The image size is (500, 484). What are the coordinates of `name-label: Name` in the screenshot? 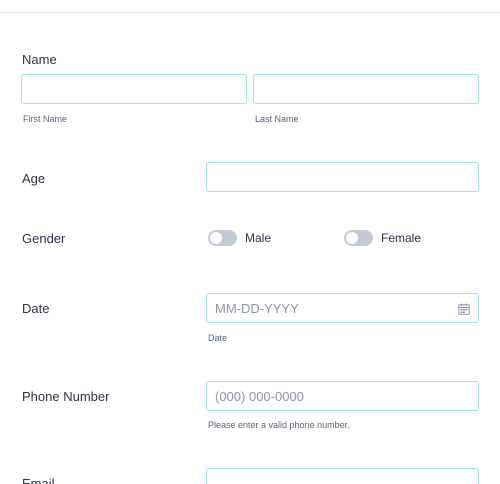 It's located at (39, 59).